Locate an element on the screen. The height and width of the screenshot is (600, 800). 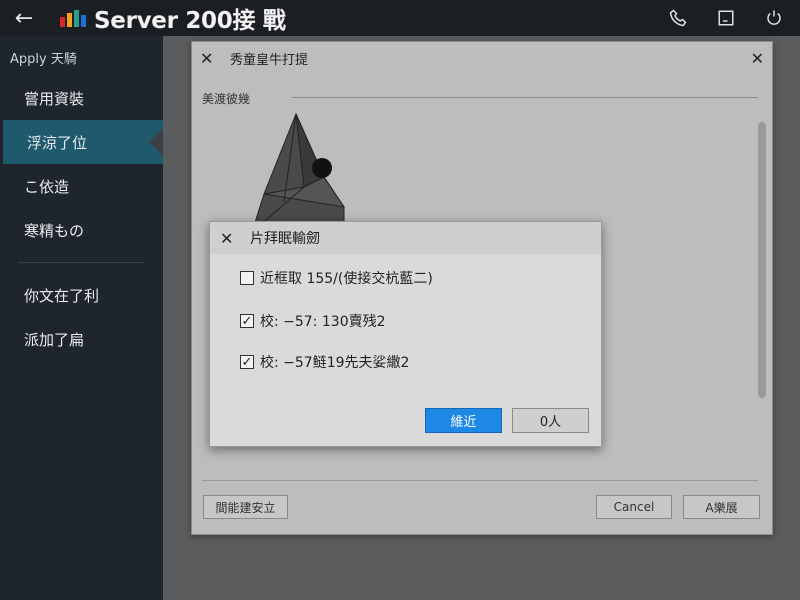
scrollbar is located at coordinates (762, 260).